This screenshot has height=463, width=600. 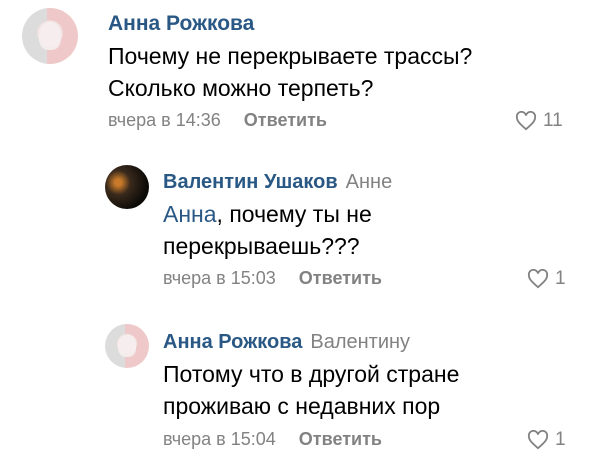 I want to click on like-button: 11, so click(x=539, y=121).